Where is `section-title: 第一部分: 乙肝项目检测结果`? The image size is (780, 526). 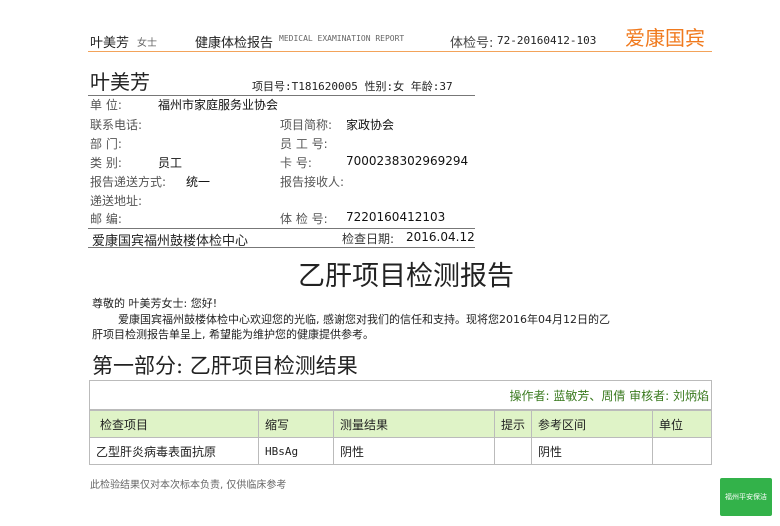 section-title: 第一部分: 乙肝项目检测结果 is located at coordinates (225, 366).